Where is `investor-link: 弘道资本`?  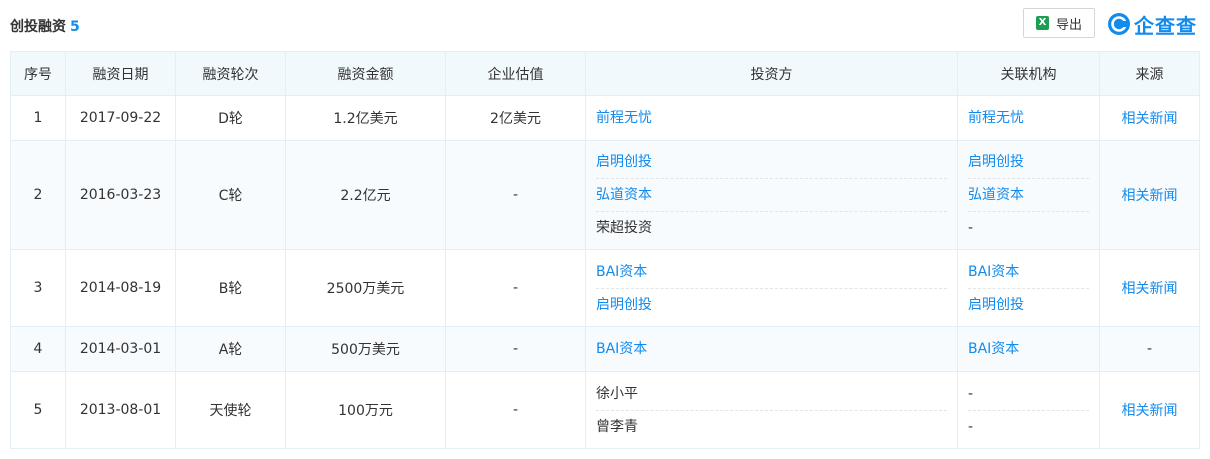 investor-link: 弘道资本 is located at coordinates (771, 195).